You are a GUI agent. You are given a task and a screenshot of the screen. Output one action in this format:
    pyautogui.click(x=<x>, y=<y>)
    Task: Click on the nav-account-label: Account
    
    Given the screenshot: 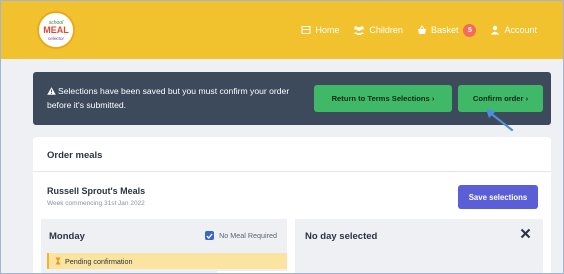 What is the action you would take?
    pyautogui.click(x=520, y=30)
    